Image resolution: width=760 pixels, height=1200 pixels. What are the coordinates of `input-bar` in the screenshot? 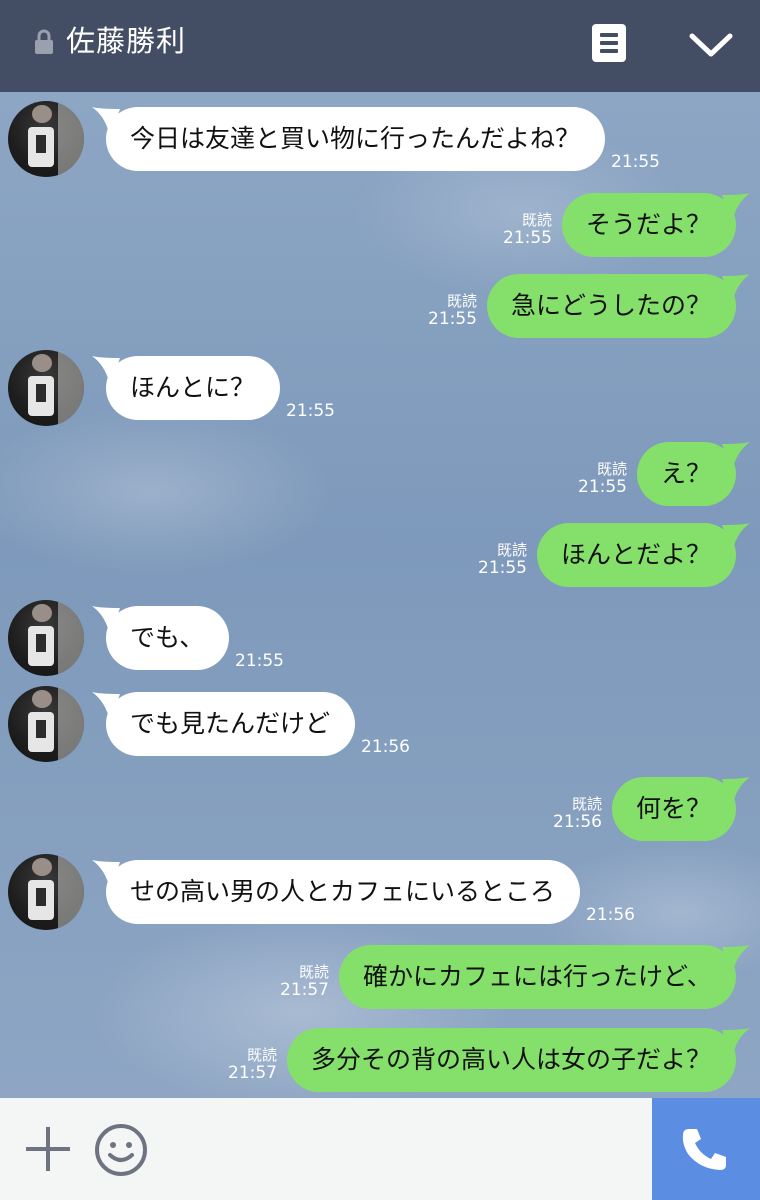 It's located at (380, 1149).